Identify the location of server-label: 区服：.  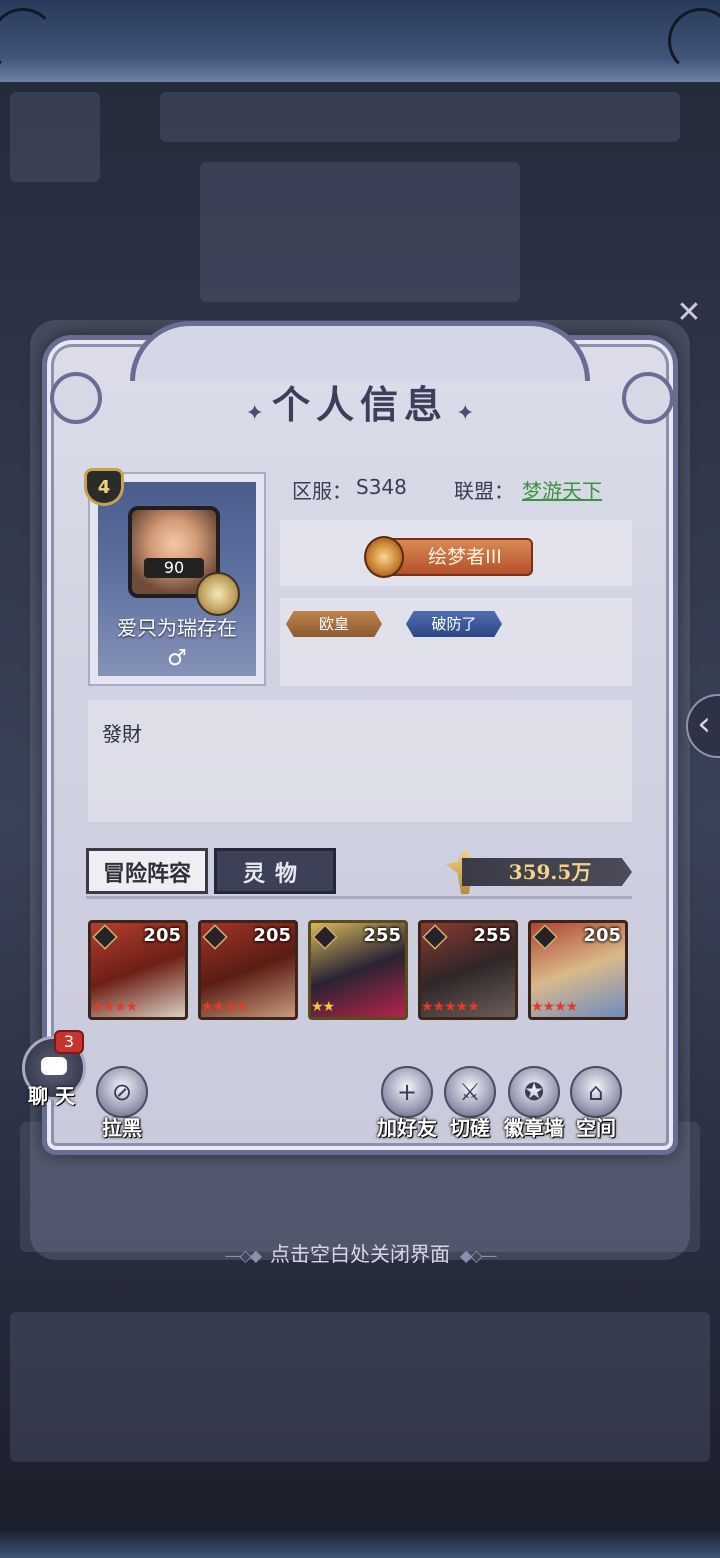
(322, 491).